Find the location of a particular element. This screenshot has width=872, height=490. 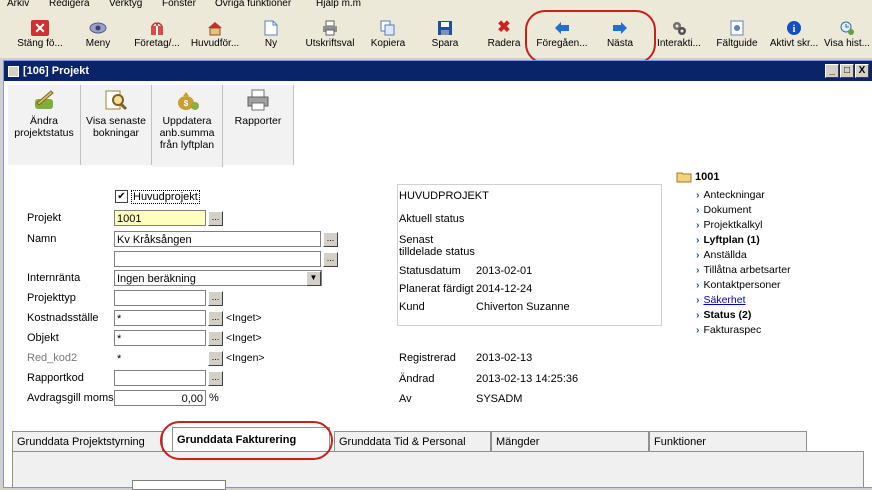

tab-grunddata-tid-personal: Grunddata Tid & Personal is located at coordinates (412, 441).